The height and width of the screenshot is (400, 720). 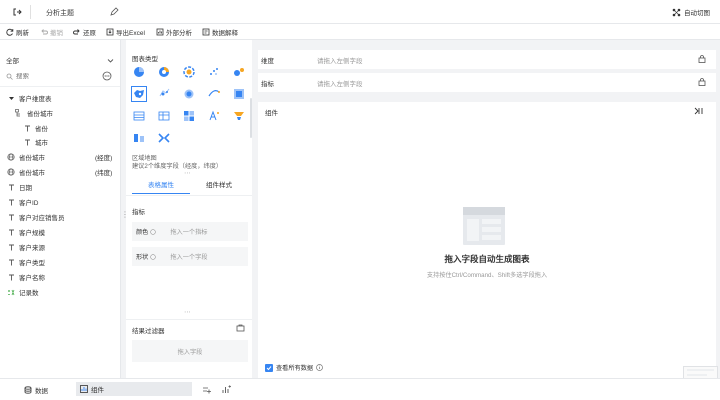 I want to click on outer-analysis-label: 外部分析, so click(x=179, y=33).